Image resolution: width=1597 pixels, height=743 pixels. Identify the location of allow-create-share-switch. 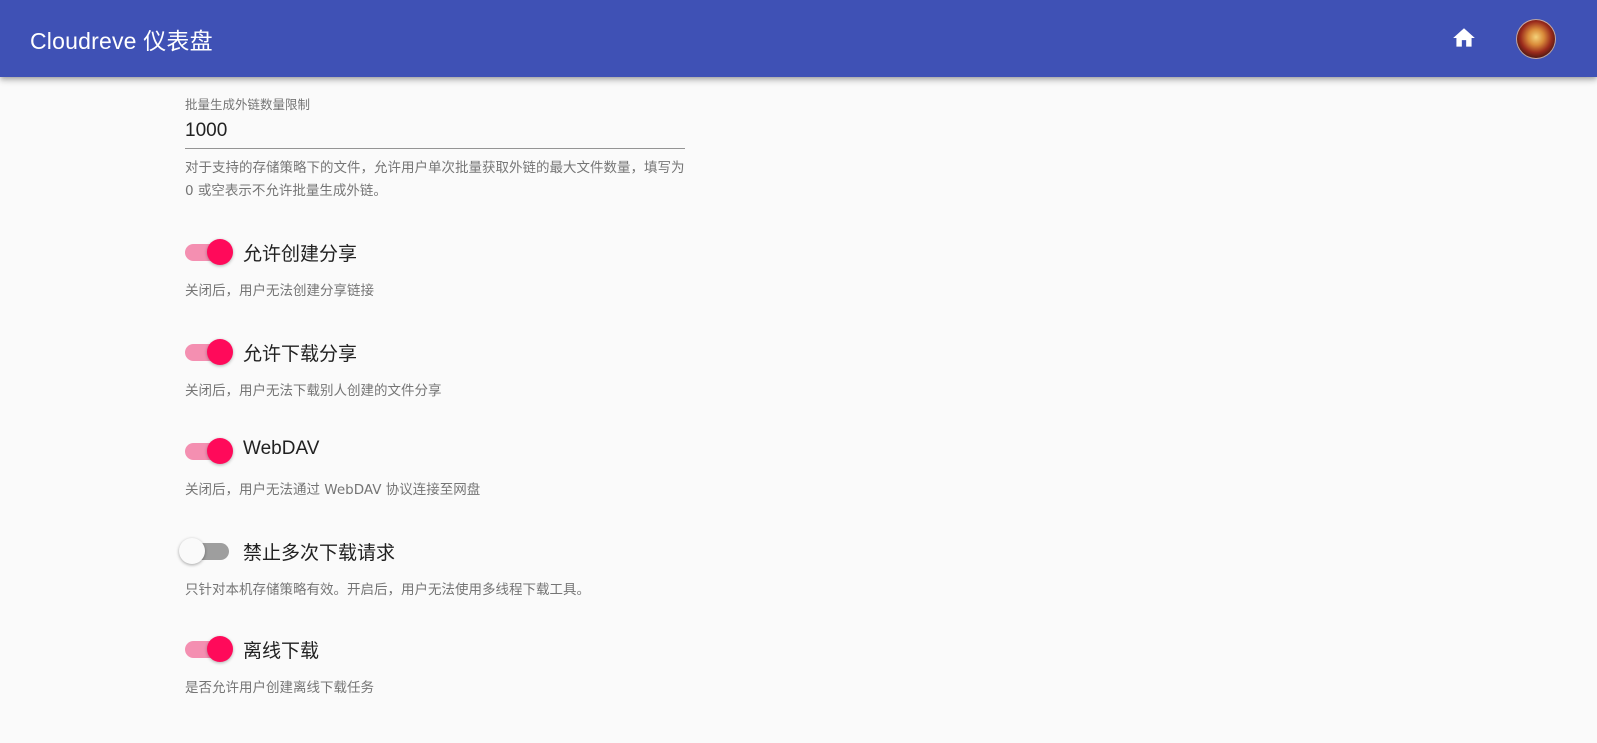
(207, 252).